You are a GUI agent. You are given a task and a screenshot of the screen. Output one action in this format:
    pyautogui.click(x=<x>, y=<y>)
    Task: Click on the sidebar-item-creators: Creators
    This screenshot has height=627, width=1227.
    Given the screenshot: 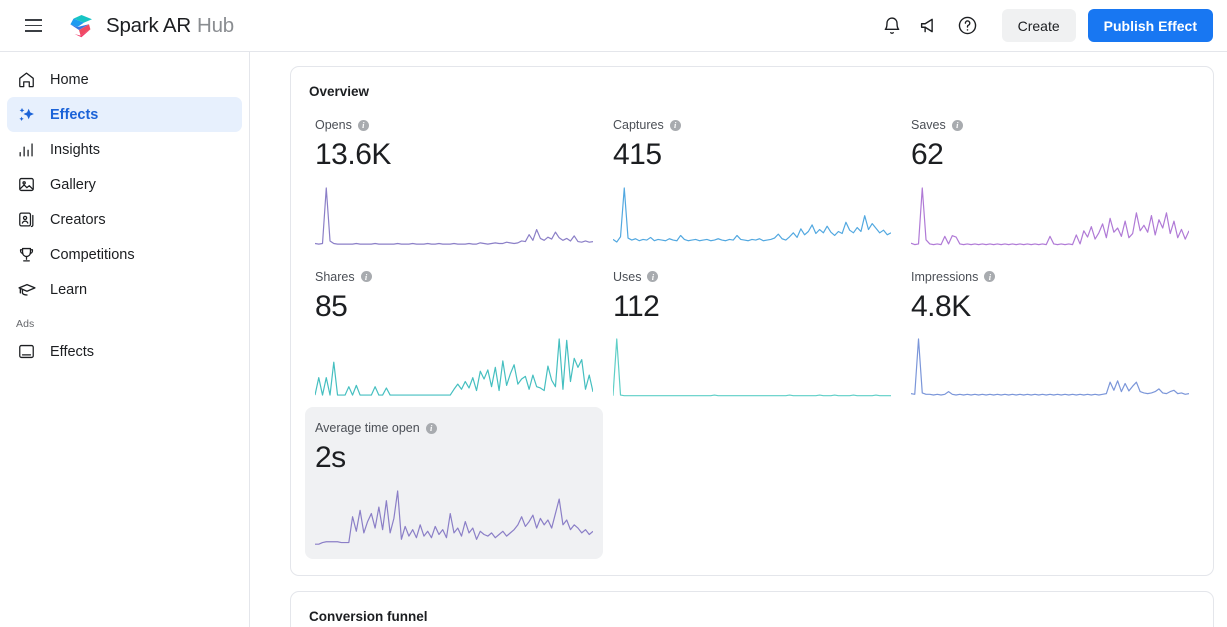 What is the action you would take?
    pyautogui.click(x=124, y=219)
    